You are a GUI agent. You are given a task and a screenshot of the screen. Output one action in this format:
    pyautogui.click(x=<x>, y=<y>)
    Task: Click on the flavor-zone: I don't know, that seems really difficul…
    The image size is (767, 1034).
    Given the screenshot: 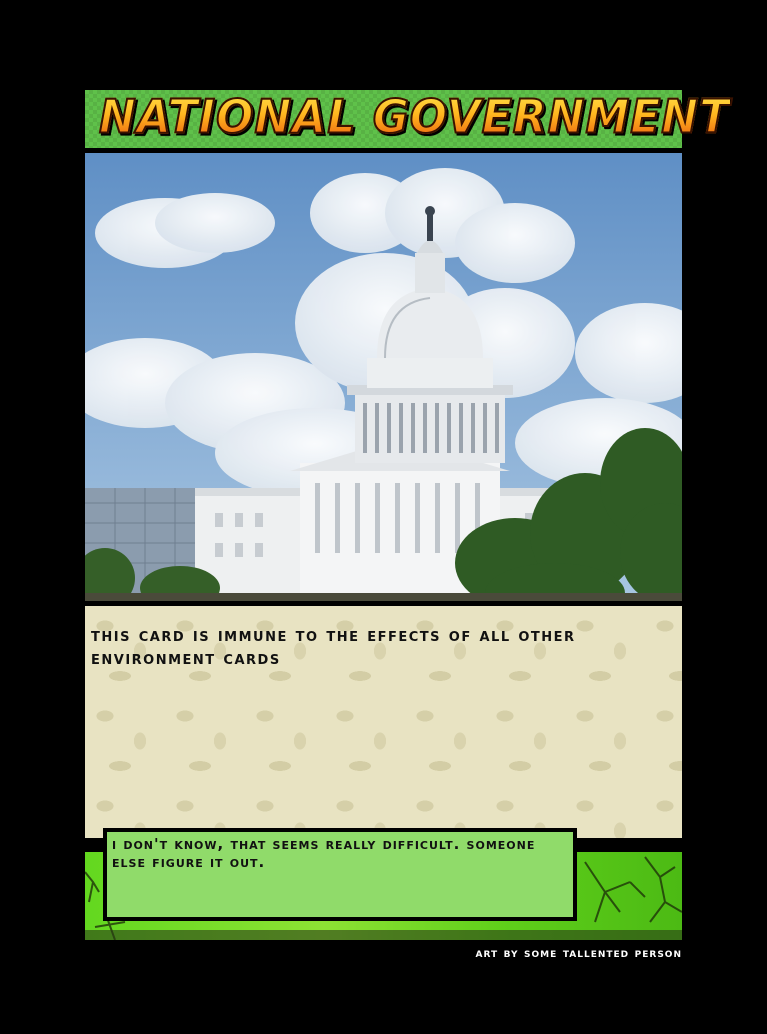 What is the action you would take?
    pyautogui.click(x=383, y=884)
    